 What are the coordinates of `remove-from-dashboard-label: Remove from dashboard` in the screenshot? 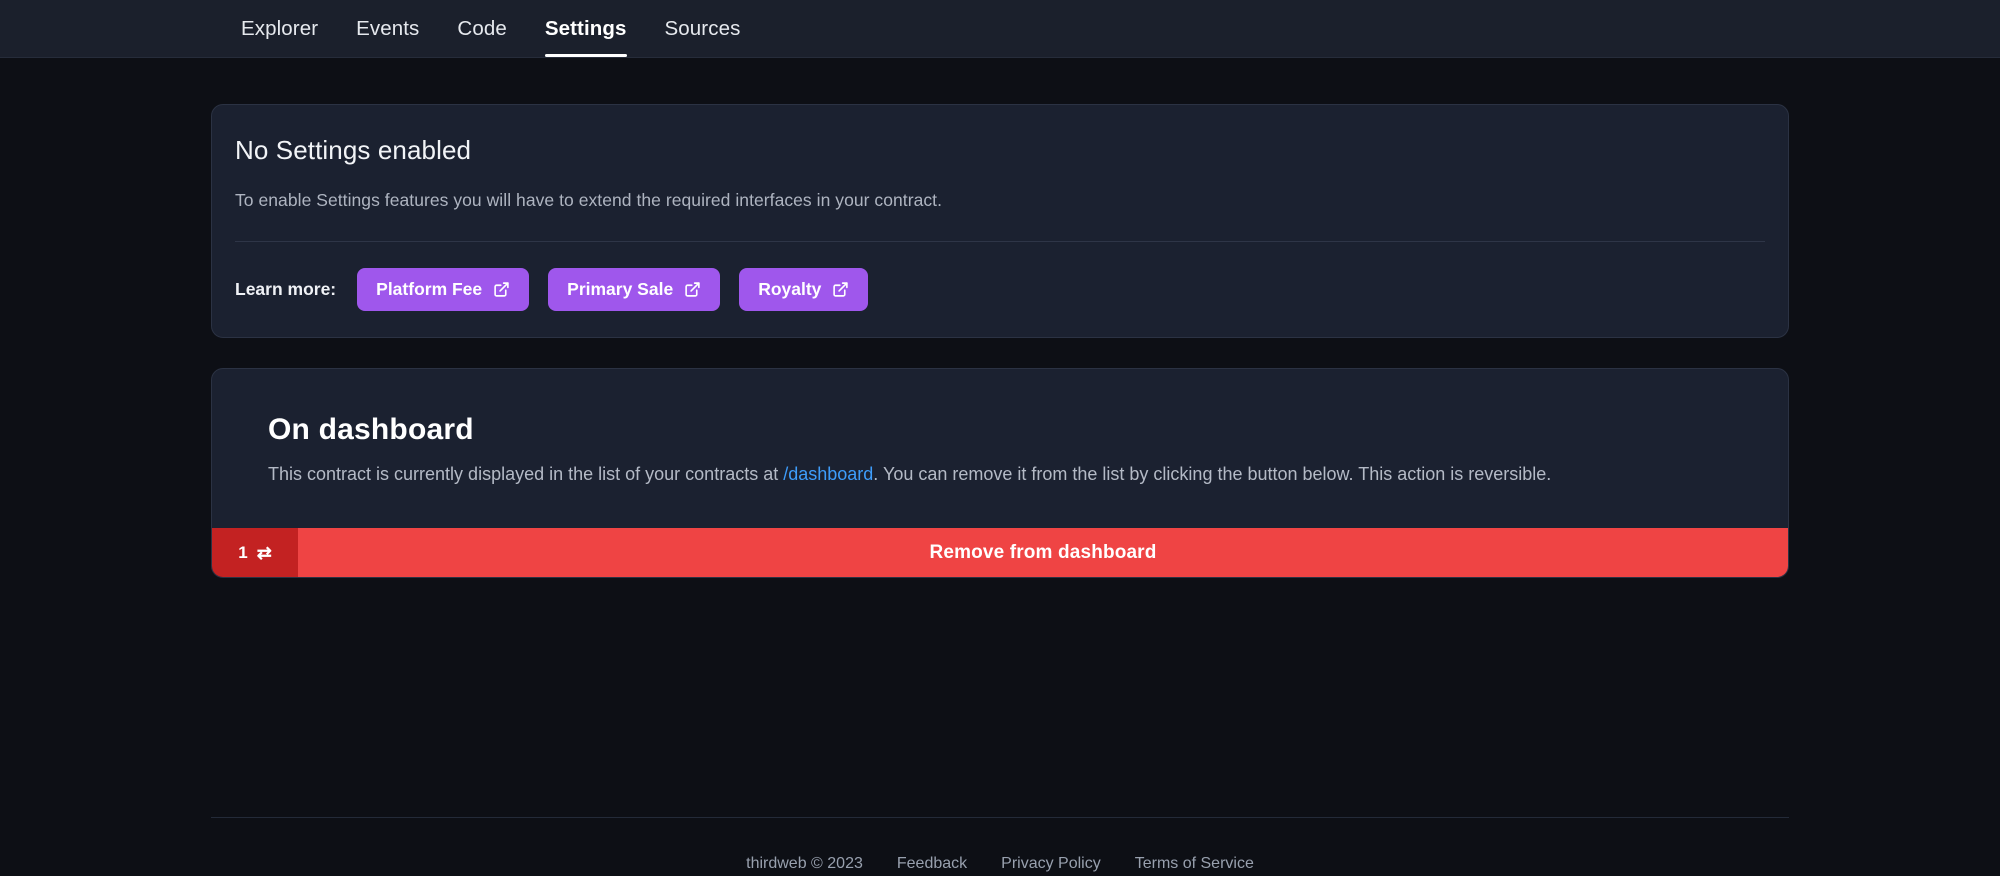 It's located at (1043, 552).